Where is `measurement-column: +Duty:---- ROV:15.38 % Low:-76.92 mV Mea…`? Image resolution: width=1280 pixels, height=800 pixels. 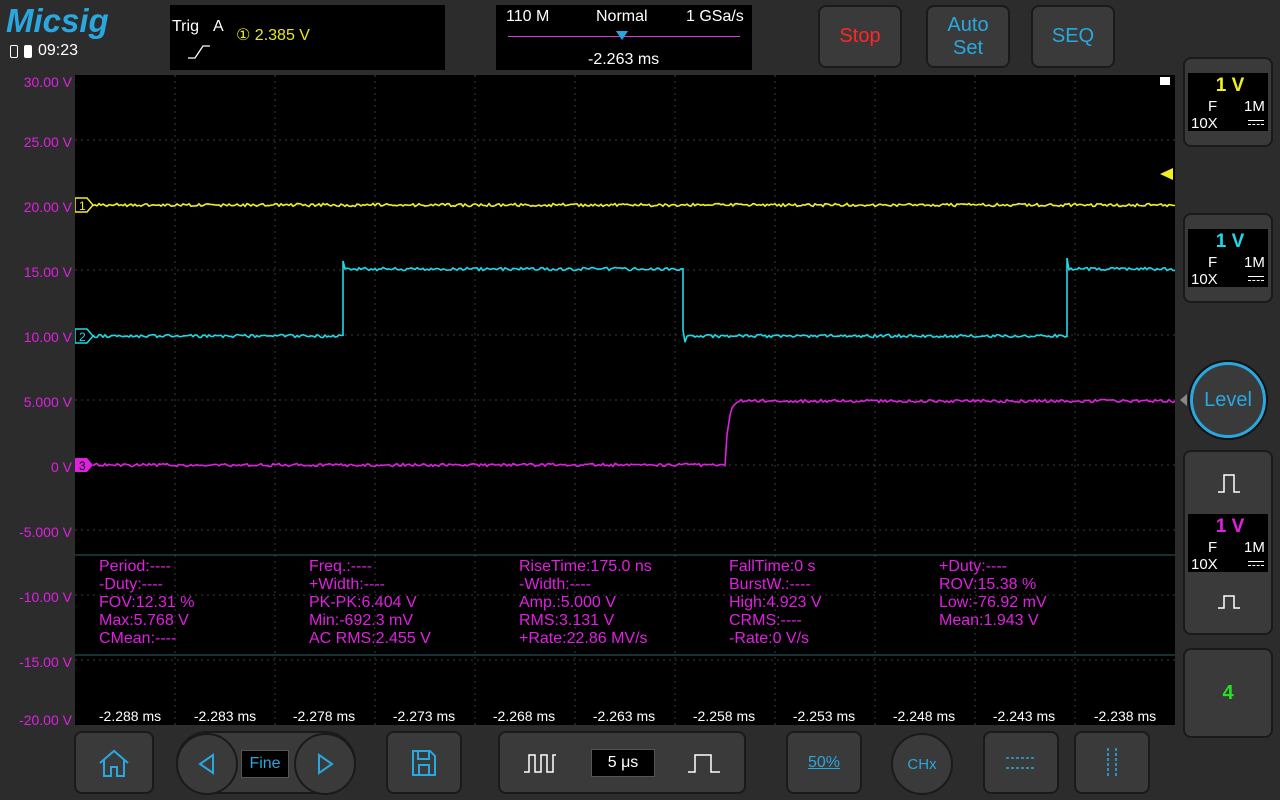 measurement-column: +Duty:---- ROV:15.38 % Low:-76.92 mV Mea… is located at coordinates (993, 594).